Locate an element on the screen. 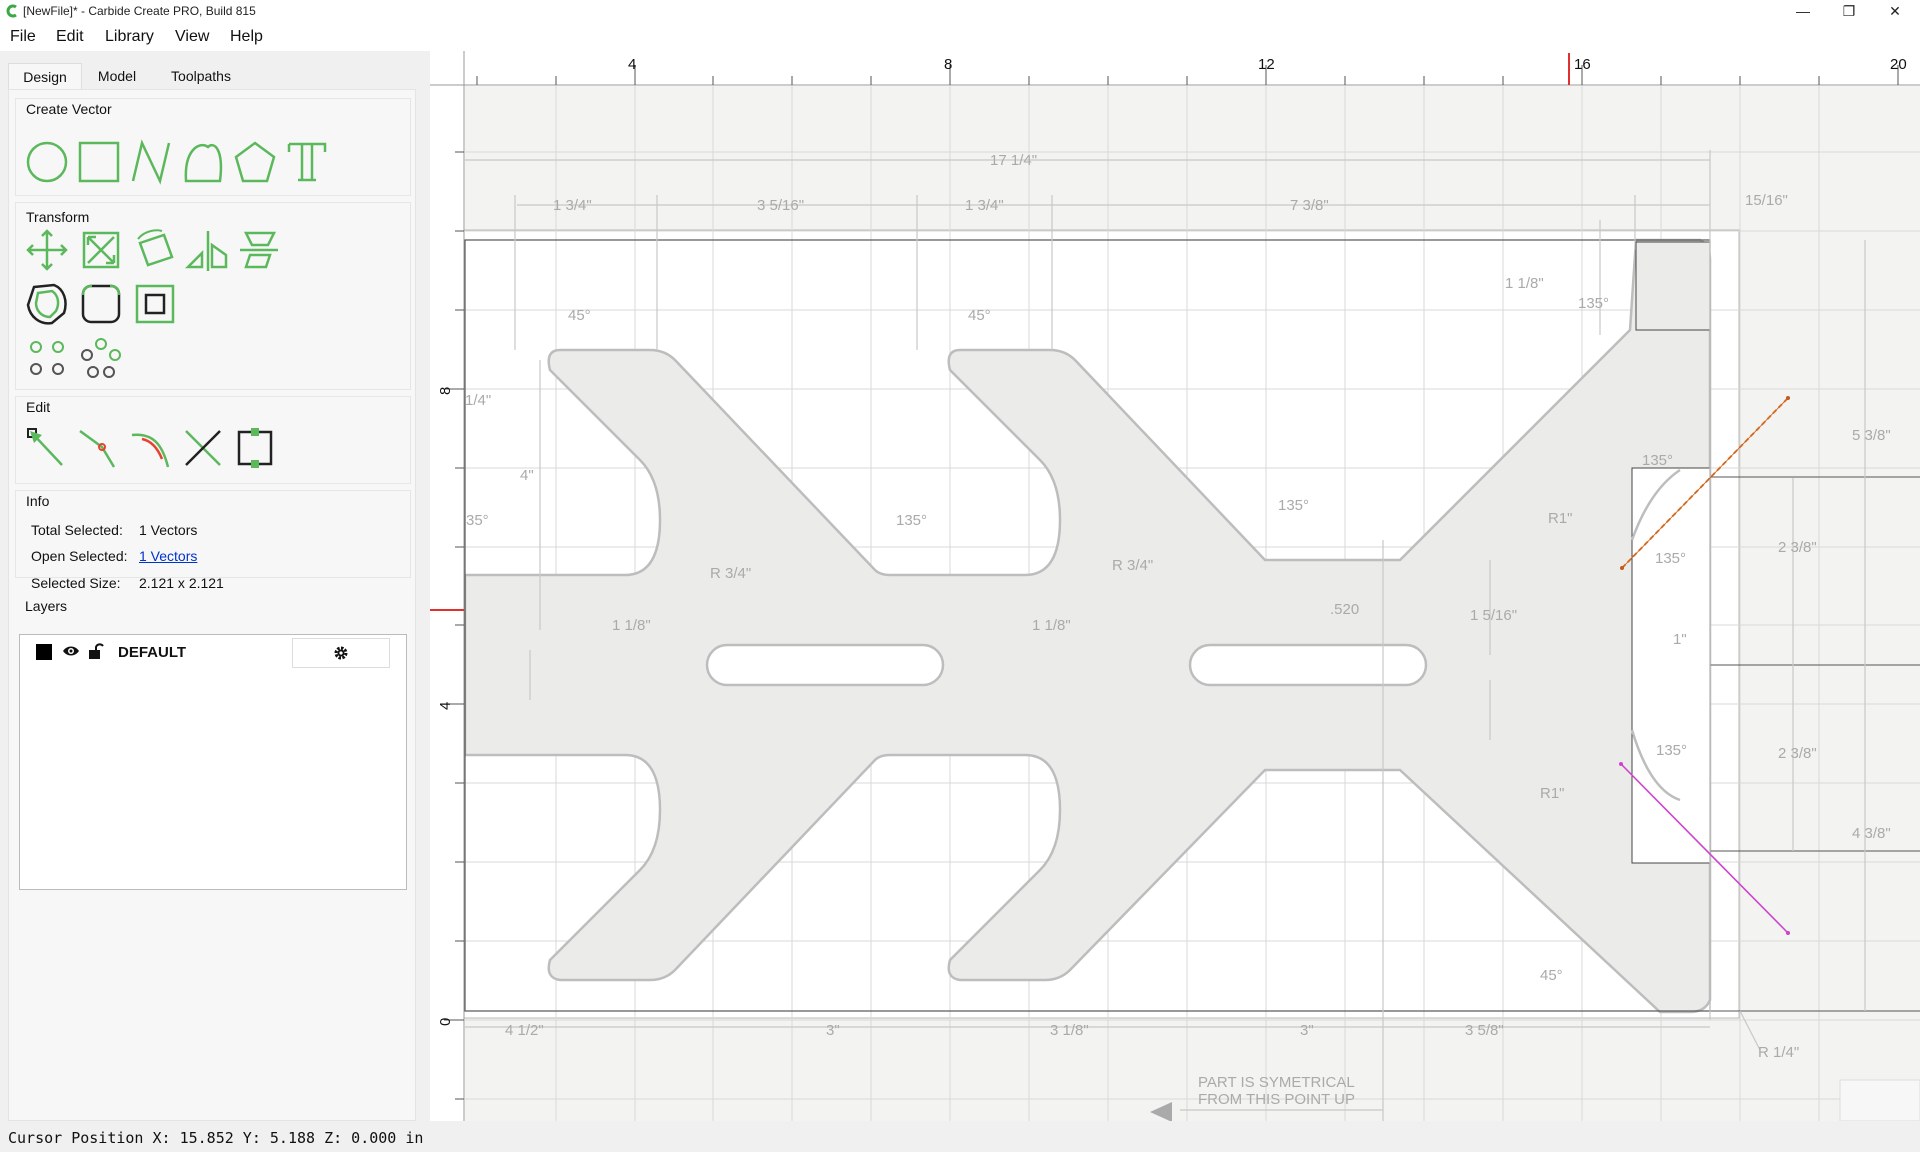 The width and height of the screenshot is (1920, 1152). total-selected-value: 1 Vectors is located at coordinates (168, 530).